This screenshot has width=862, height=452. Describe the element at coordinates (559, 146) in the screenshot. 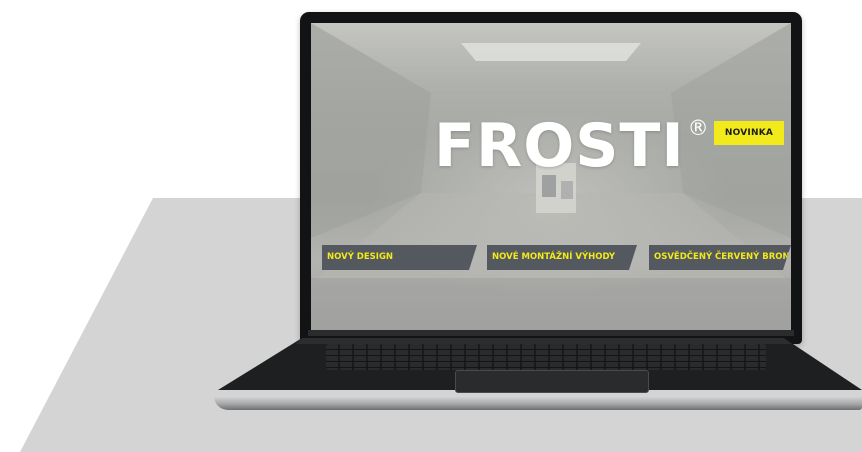

I see `product-logo: FROSTI` at that location.